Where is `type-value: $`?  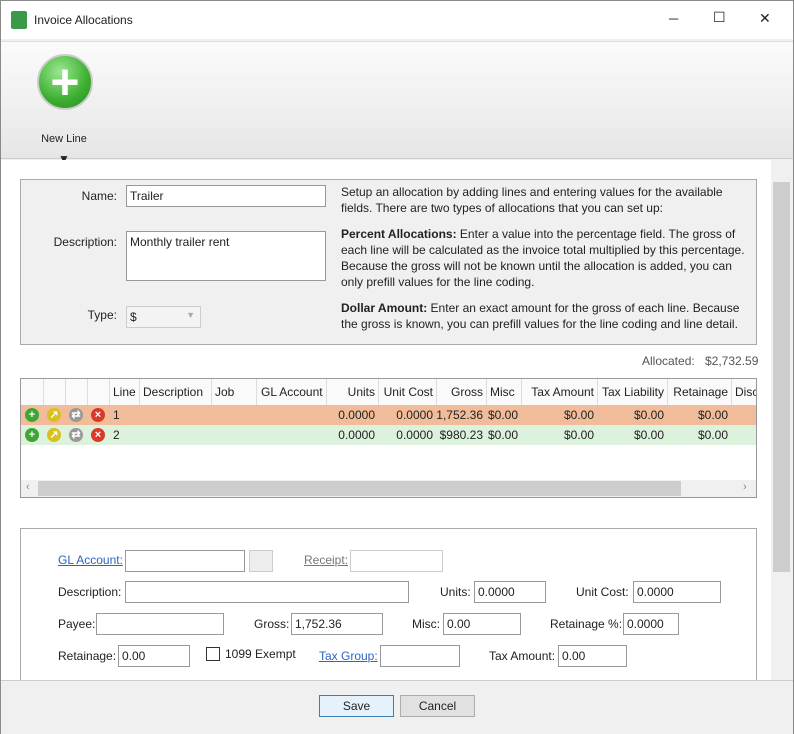 type-value: $ is located at coordinates (133, 317).